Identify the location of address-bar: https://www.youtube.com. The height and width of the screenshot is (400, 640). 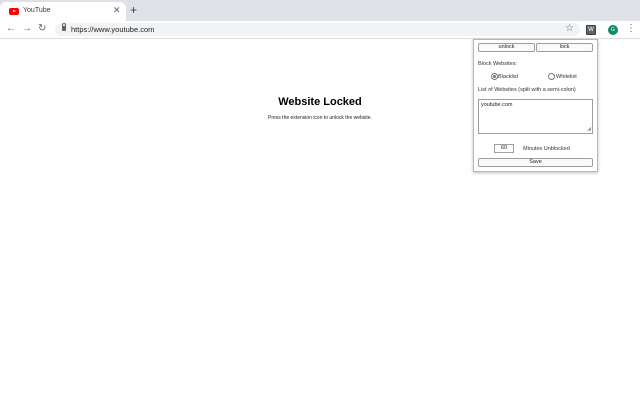
(317, 29).